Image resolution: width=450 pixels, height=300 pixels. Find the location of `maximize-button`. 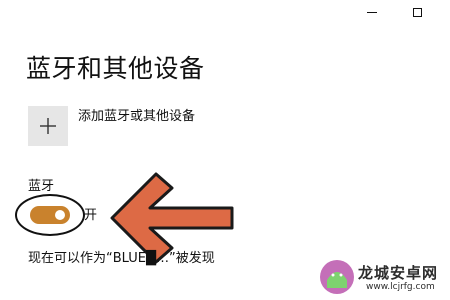

maximize-button is located at coordinates (417, 12).